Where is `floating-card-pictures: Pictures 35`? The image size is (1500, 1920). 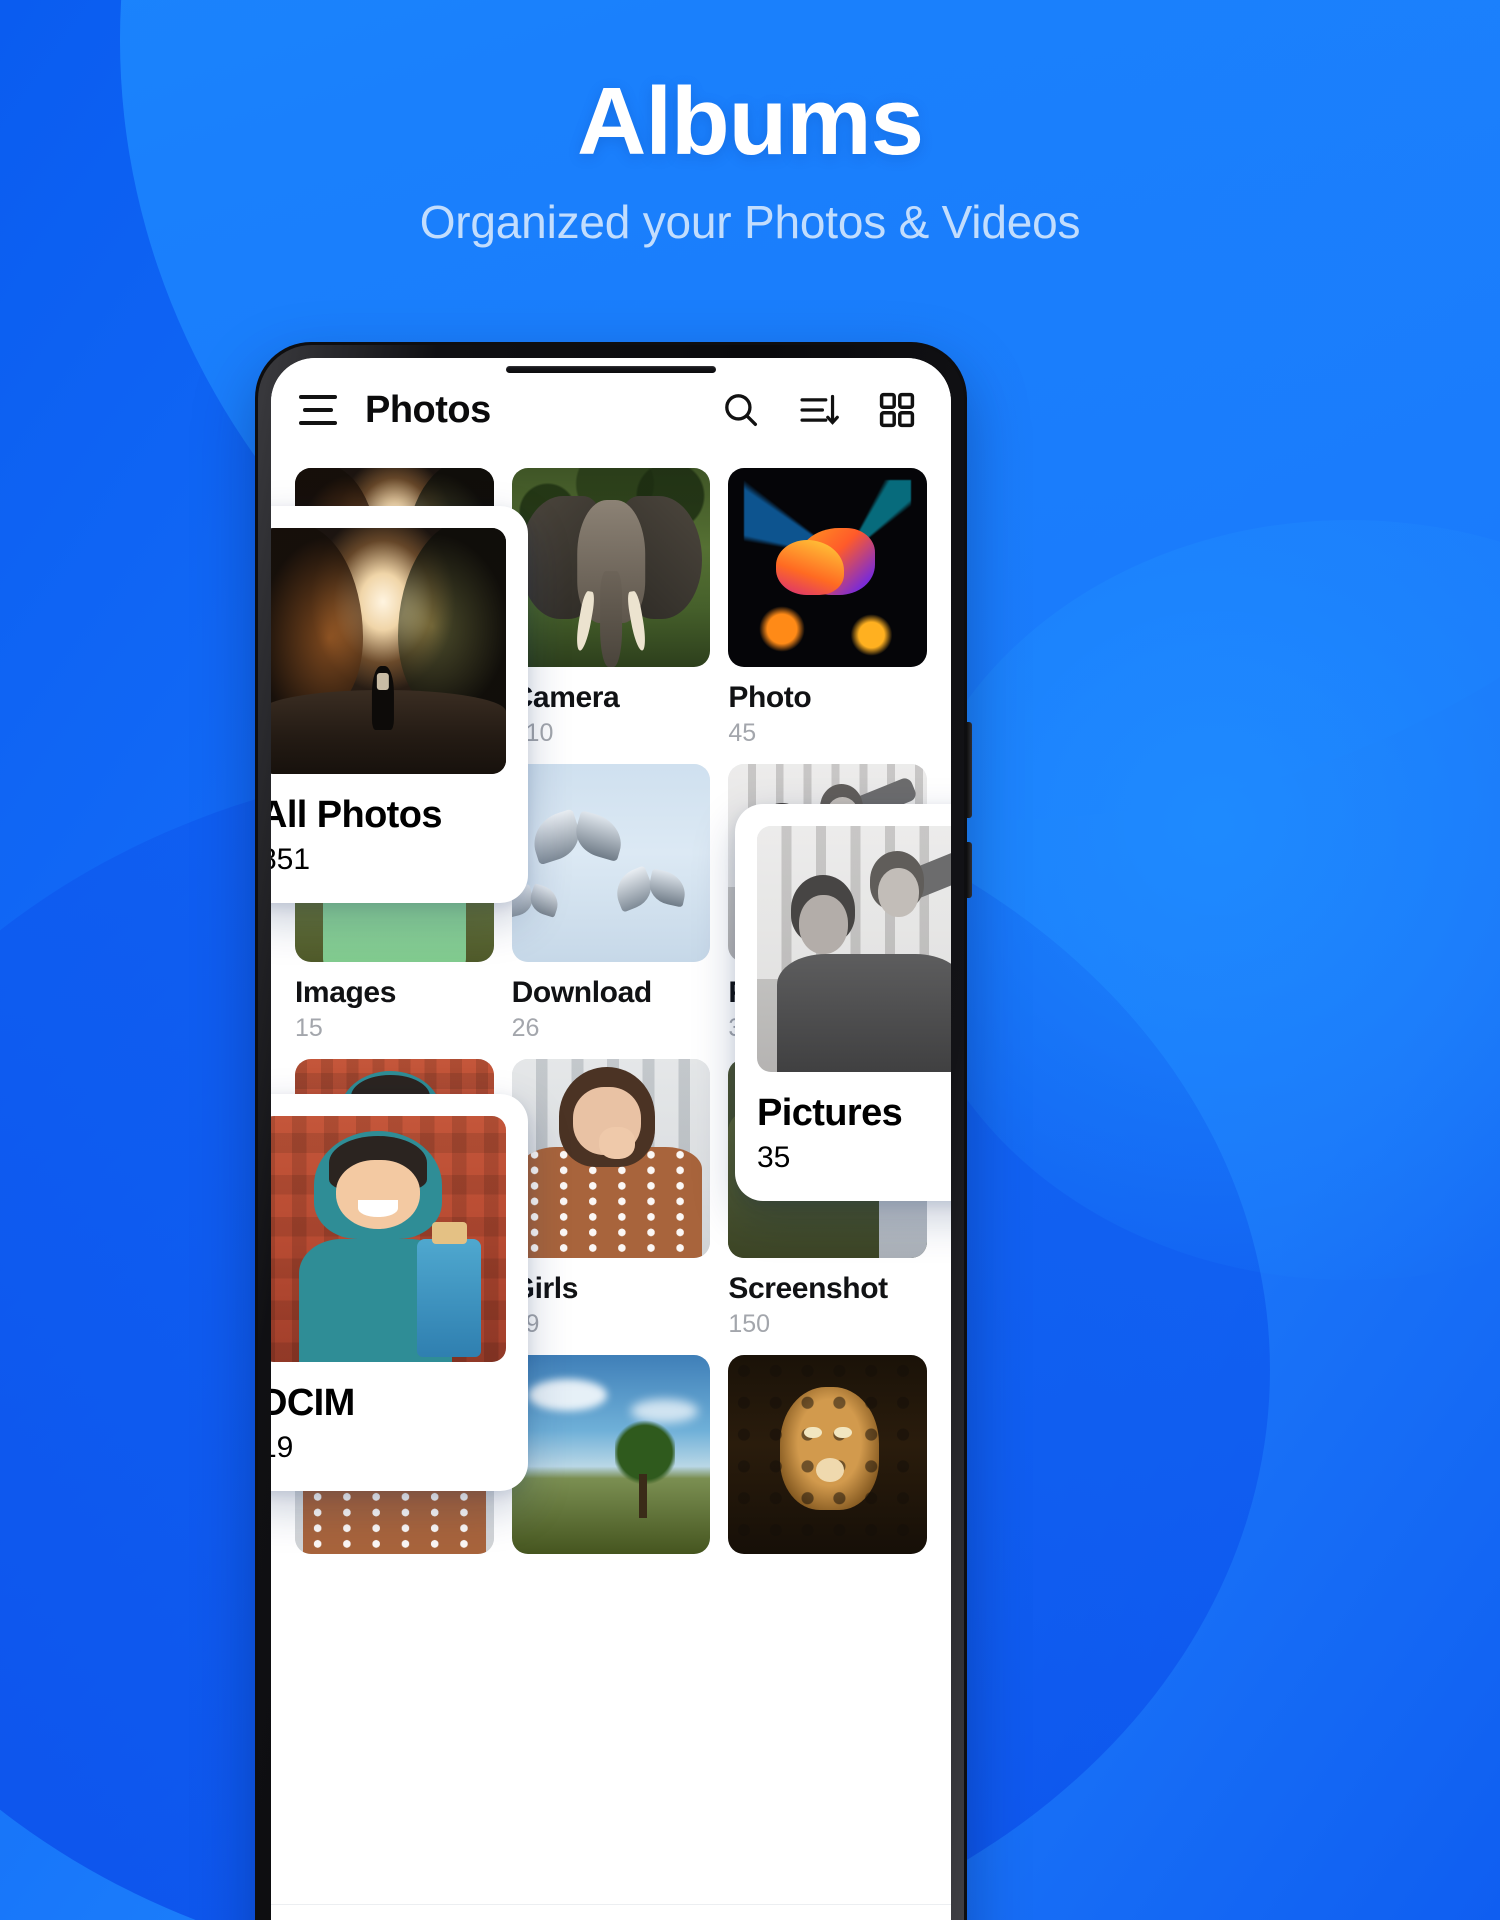
floating-card-pictures: Pictures 35 is located at coordinates (843, 1002).